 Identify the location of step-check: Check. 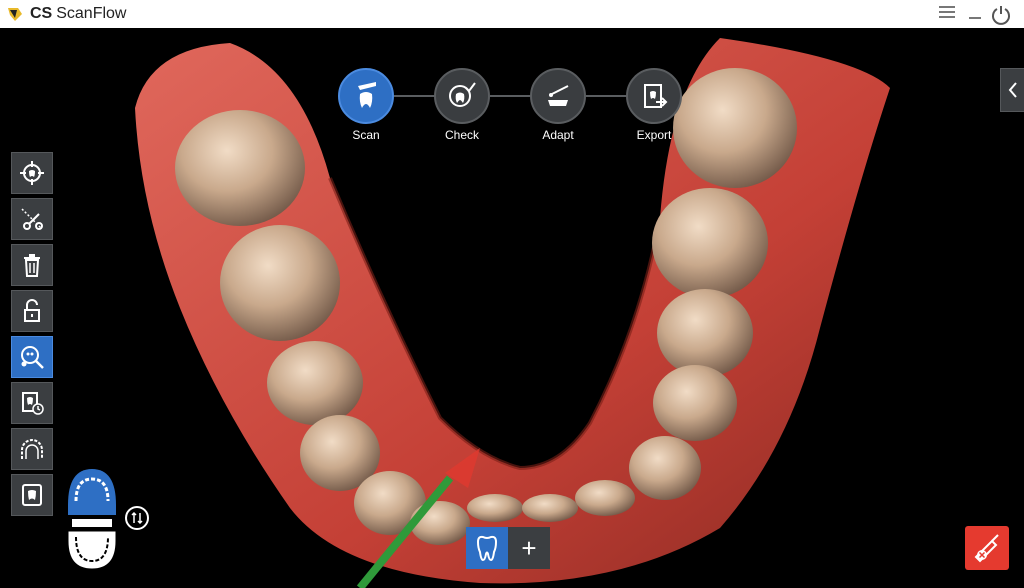
(462, 105).